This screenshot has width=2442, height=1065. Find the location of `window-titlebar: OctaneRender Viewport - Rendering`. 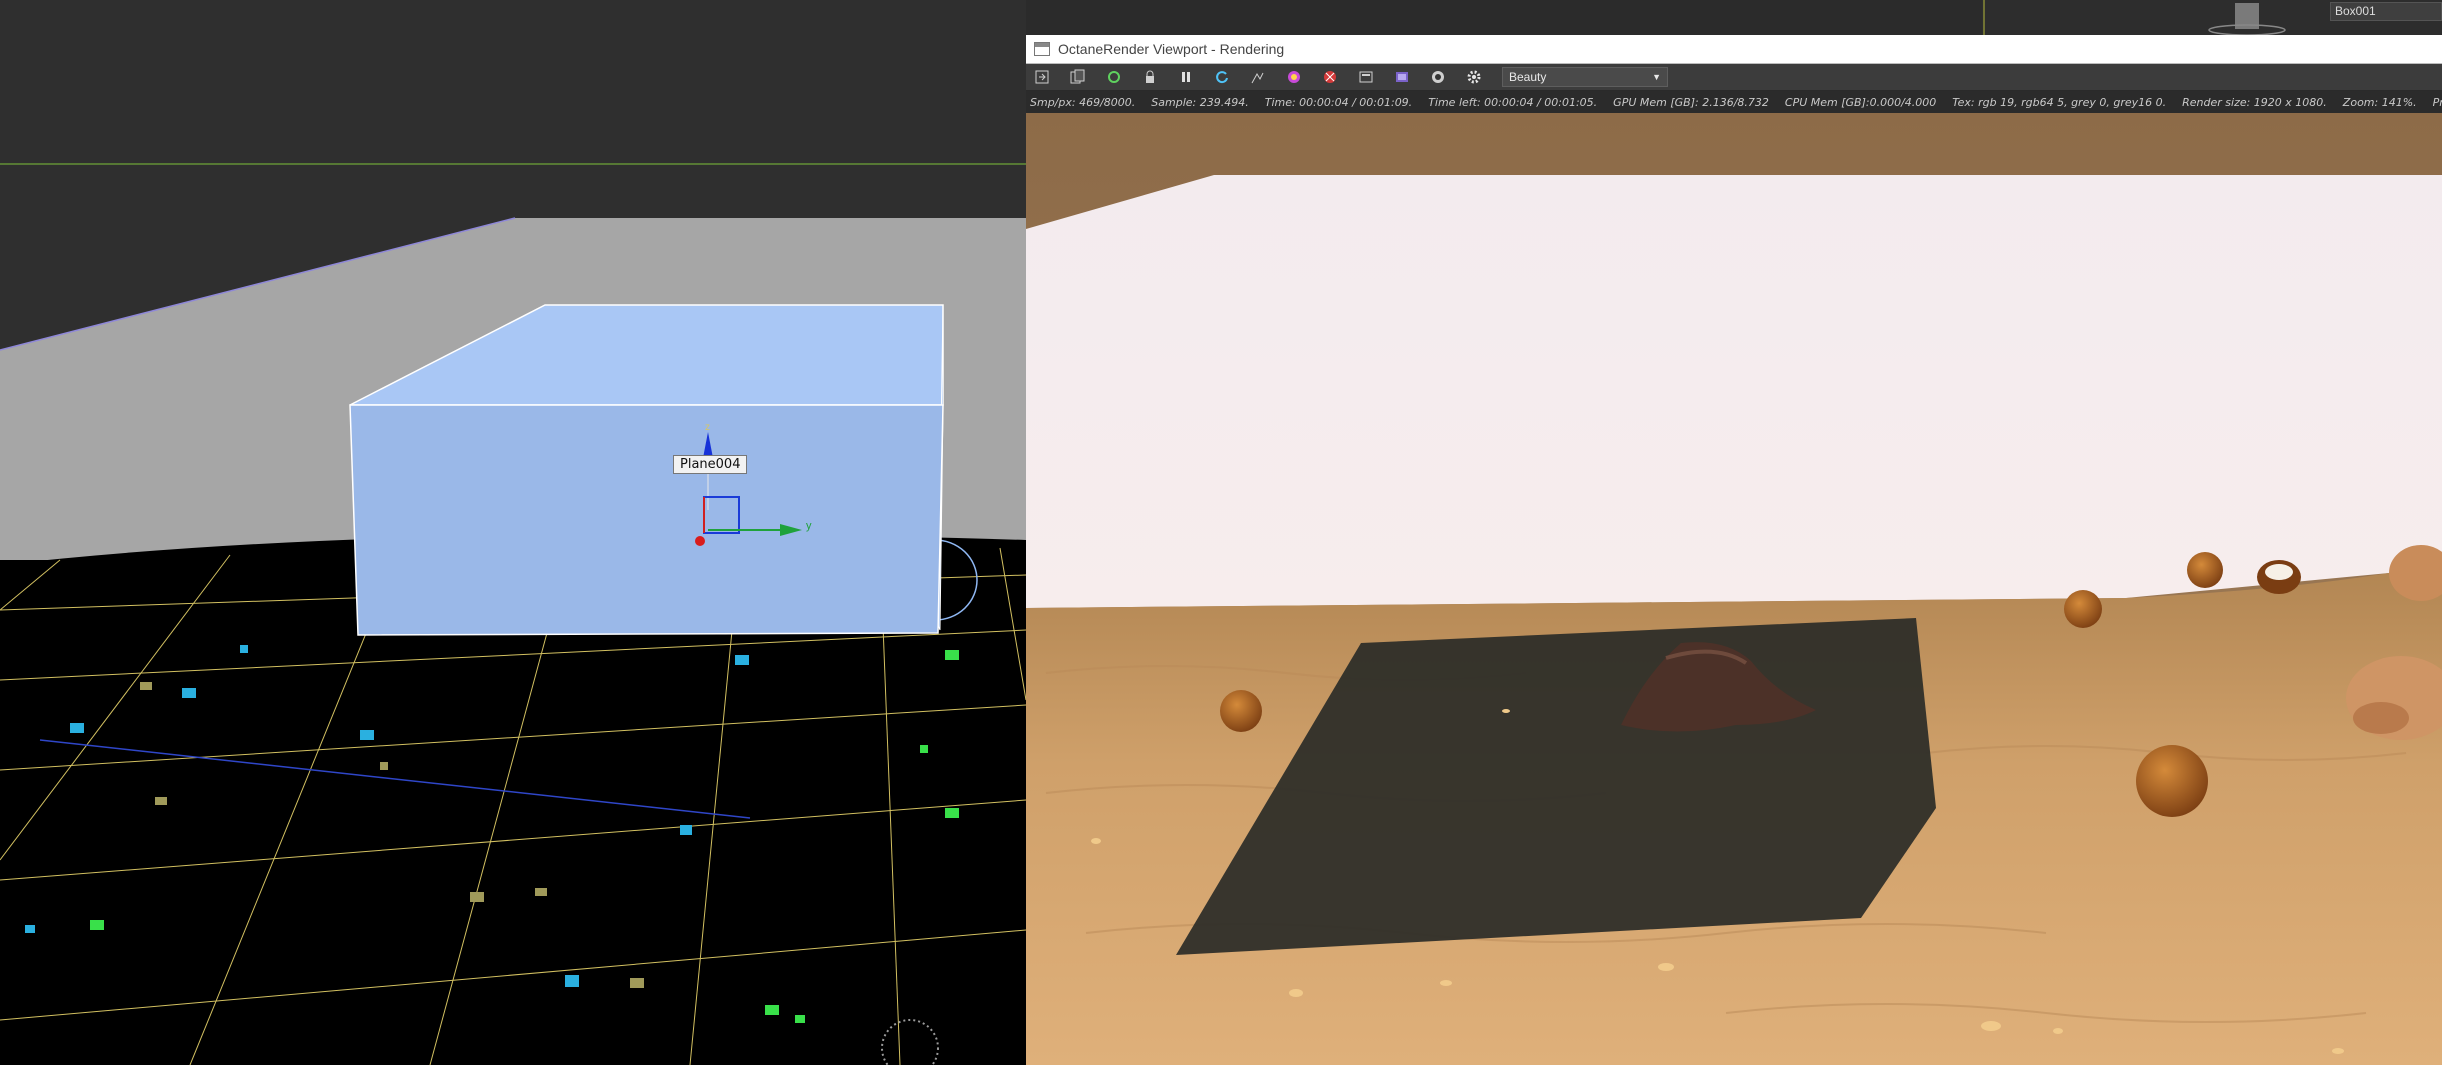

window-titlebar: OctaneRender Viewport - Rendering is located at coordinates (1734, 49).